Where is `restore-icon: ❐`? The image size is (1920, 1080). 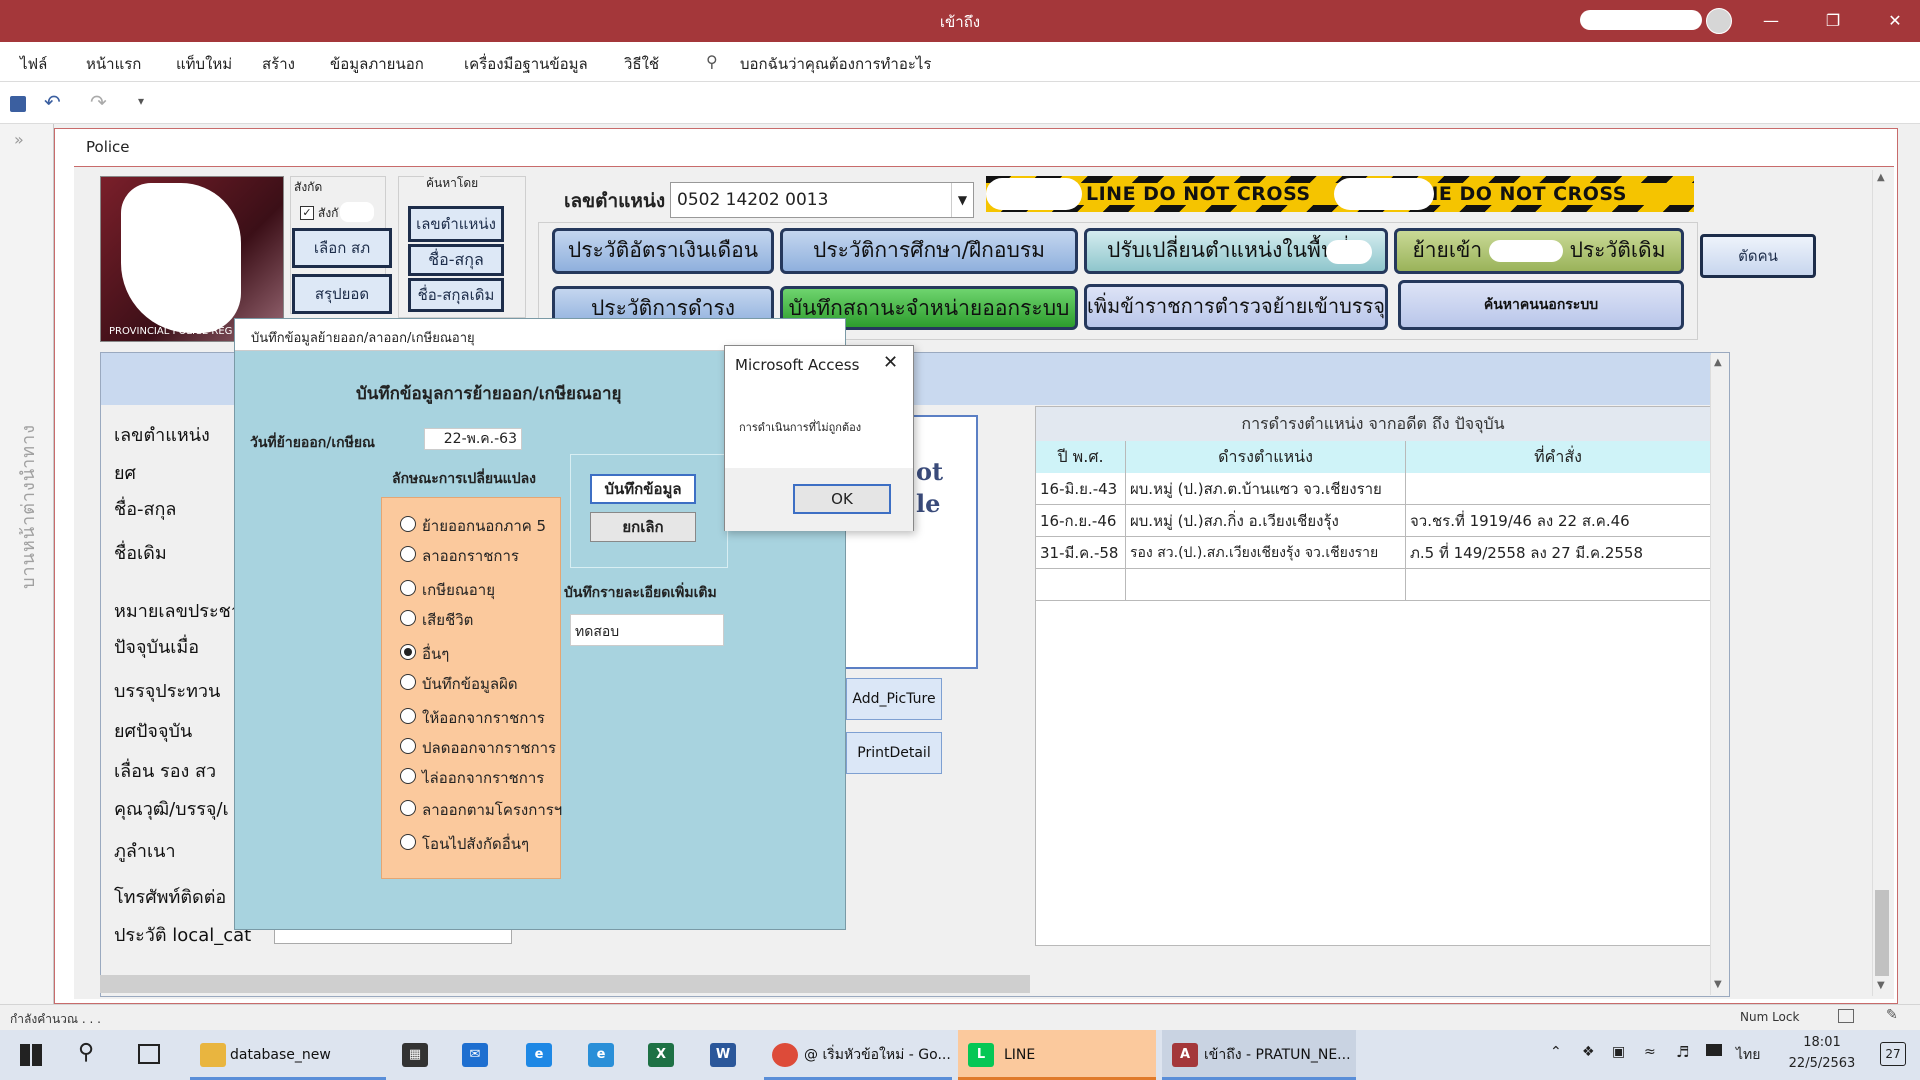
restore-icon: ❐ is located at coordinates (1833, 21).